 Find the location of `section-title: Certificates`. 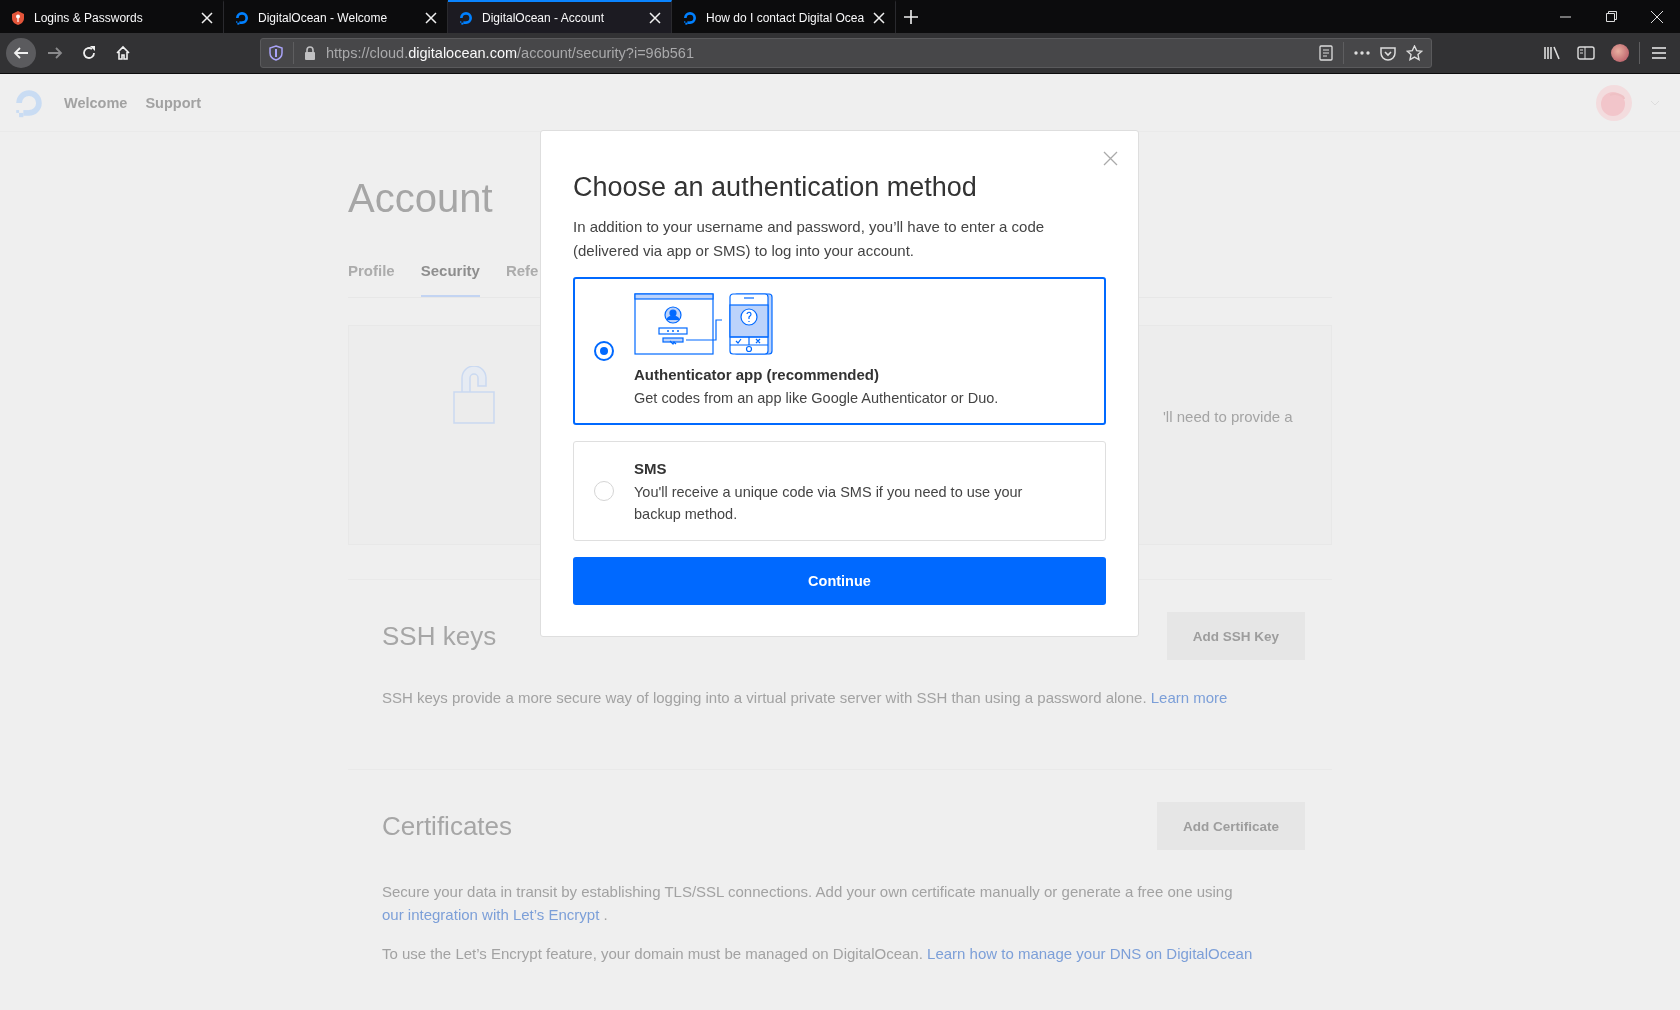

section-title: Certificates is located at coordinates (447, 826).